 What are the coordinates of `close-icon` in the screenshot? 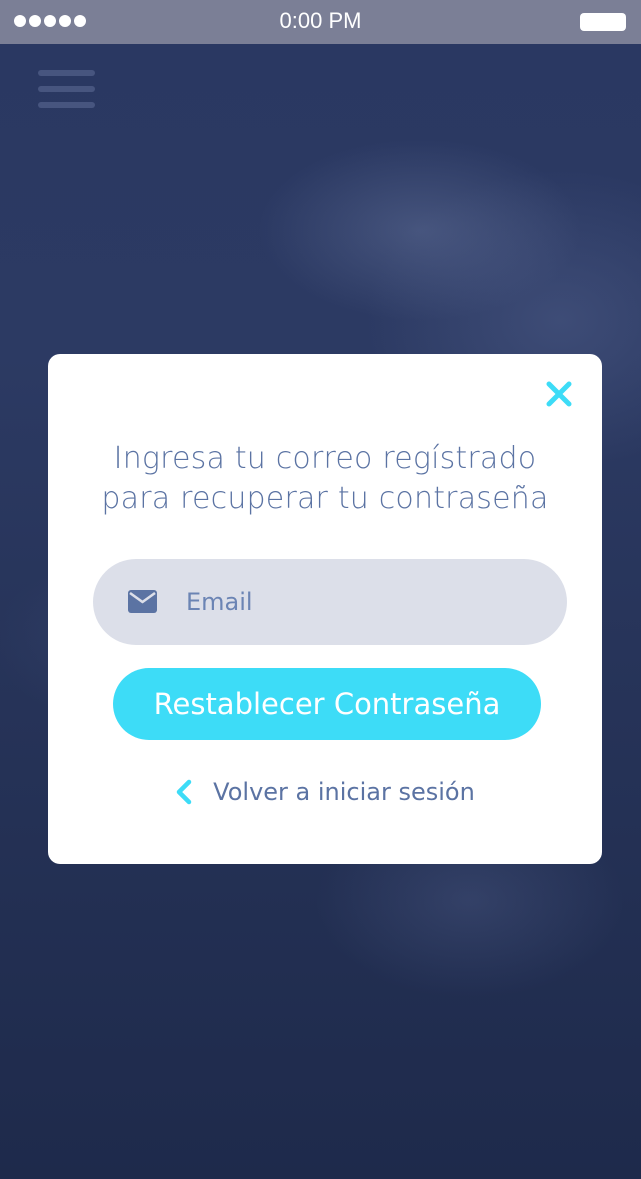 It's located at (559, 394).